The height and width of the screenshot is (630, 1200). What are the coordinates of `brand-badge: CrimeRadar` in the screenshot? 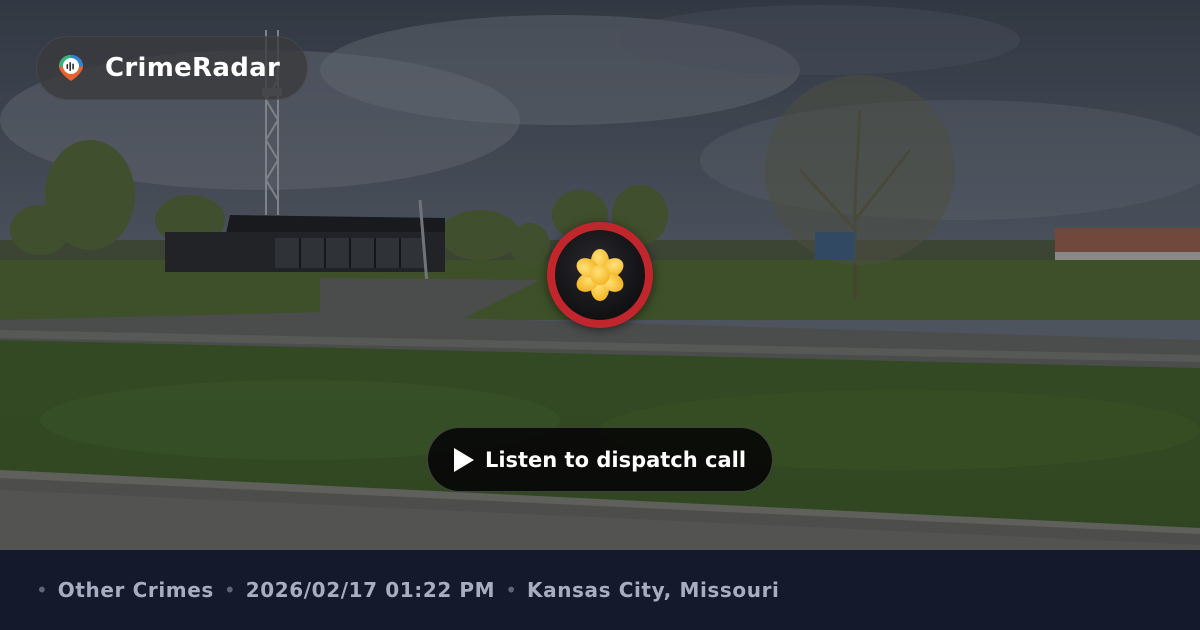 It's located at (172, 68).